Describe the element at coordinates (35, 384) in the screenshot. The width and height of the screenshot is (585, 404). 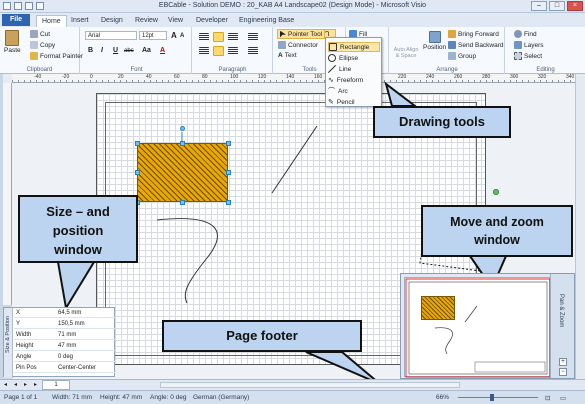
I see `last-page-button: ▸` at that location.